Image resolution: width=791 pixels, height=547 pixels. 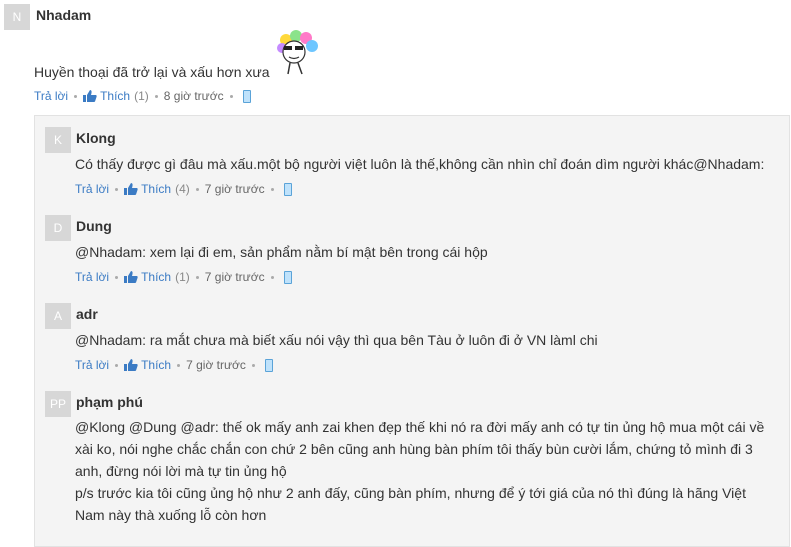 What do you see at coordinates (181, 471) in the screenshot?
I see `reply-text-line: anh, đừng nói lời mà tự tin ủng hộ` at bounding box center [181, 471].